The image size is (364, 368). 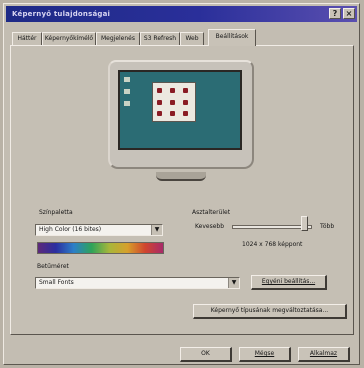 I want to click on resolution-slider-track, so click(x=272, y=227).